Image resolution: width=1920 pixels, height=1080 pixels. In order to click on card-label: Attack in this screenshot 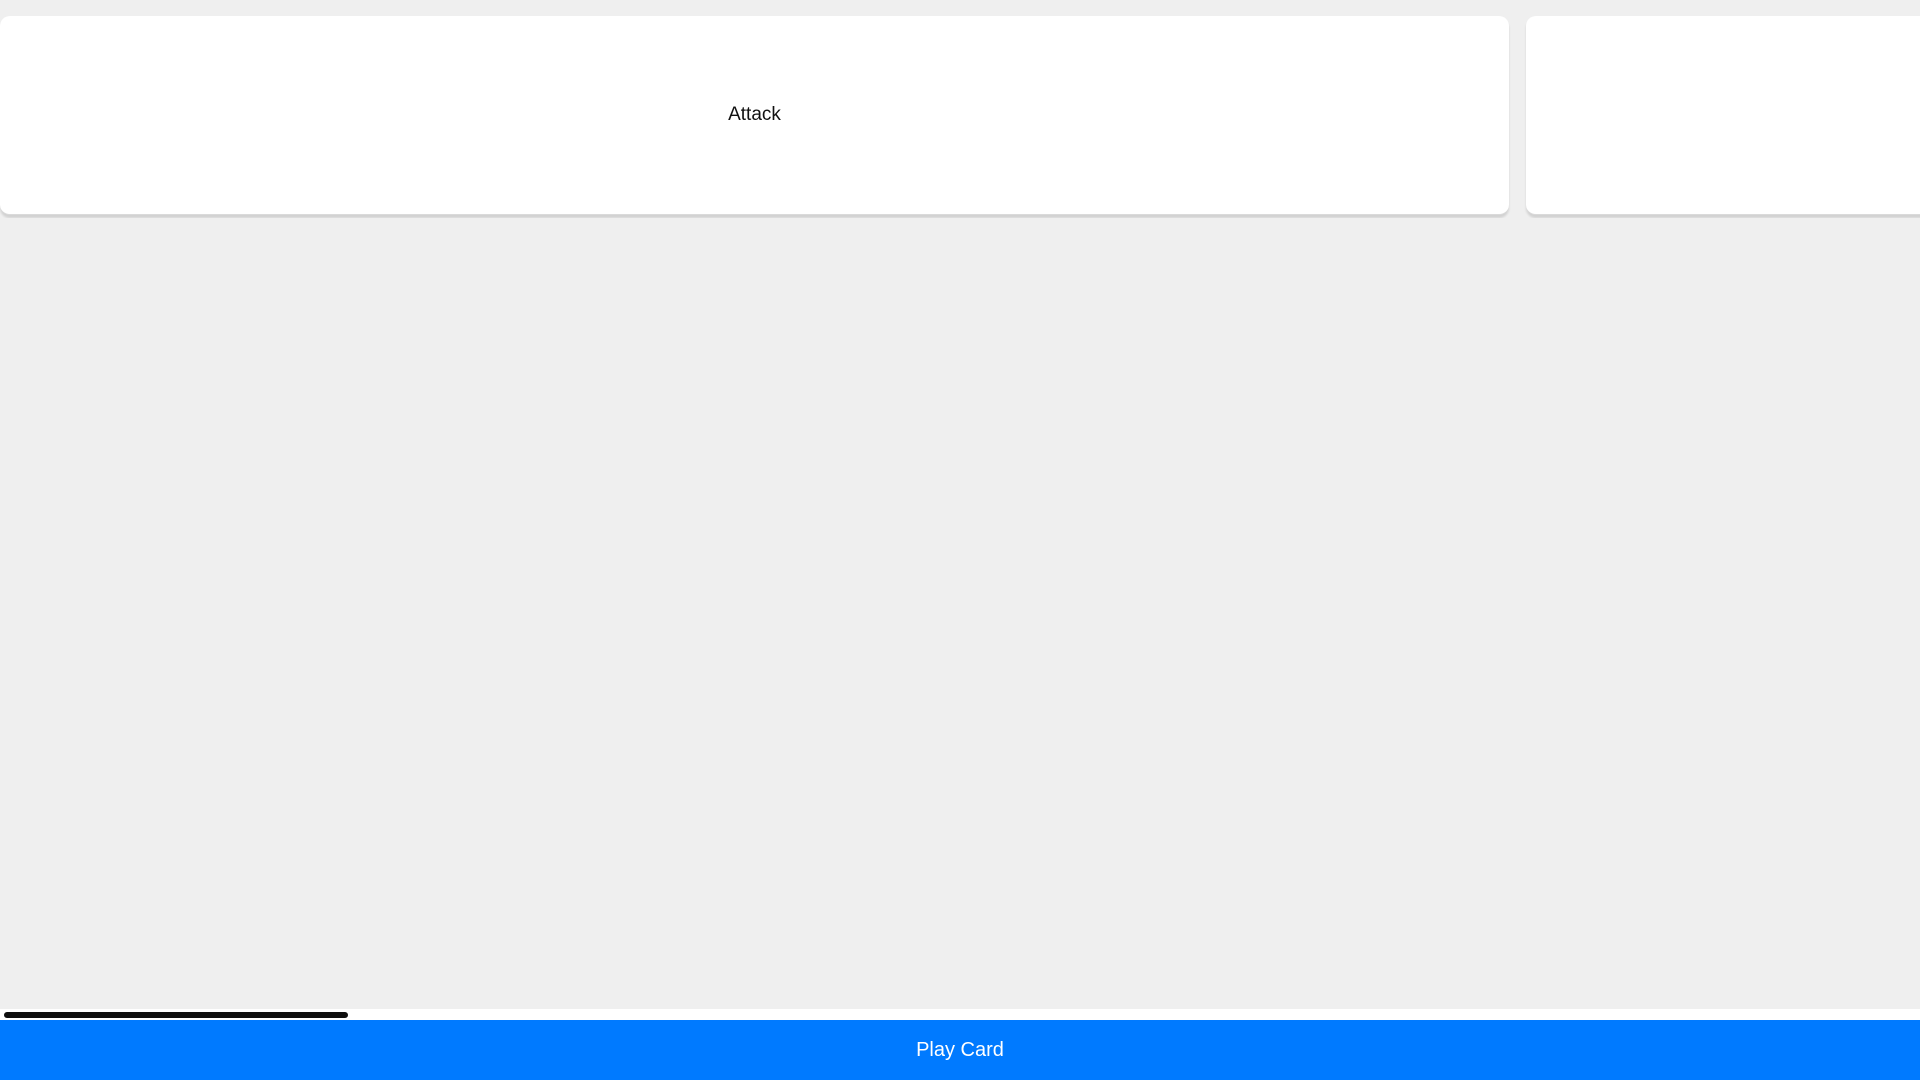, I will do `click(754, 114)`.